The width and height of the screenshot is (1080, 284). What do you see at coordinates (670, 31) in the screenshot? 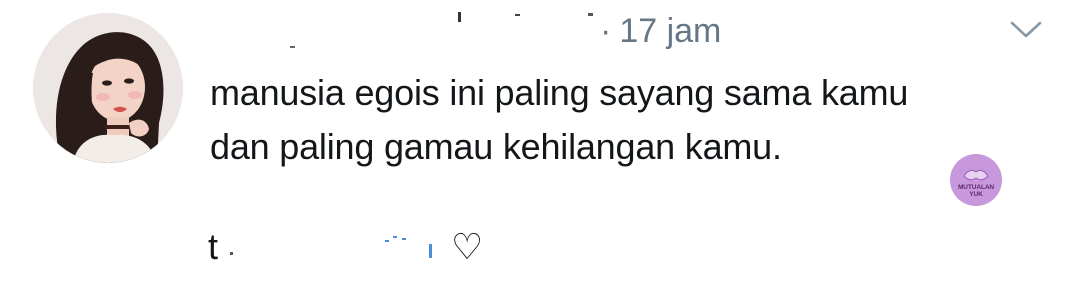
I see `timestamp: 17 jam` at bounding box center [670, 31].